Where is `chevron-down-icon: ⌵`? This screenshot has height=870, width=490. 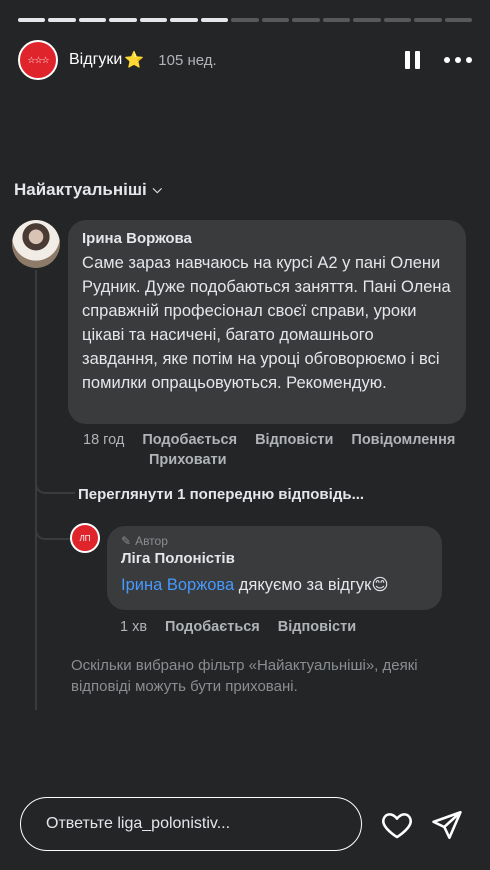
chevron-down-icon: ⌵ is located at coordinates (157, 188).